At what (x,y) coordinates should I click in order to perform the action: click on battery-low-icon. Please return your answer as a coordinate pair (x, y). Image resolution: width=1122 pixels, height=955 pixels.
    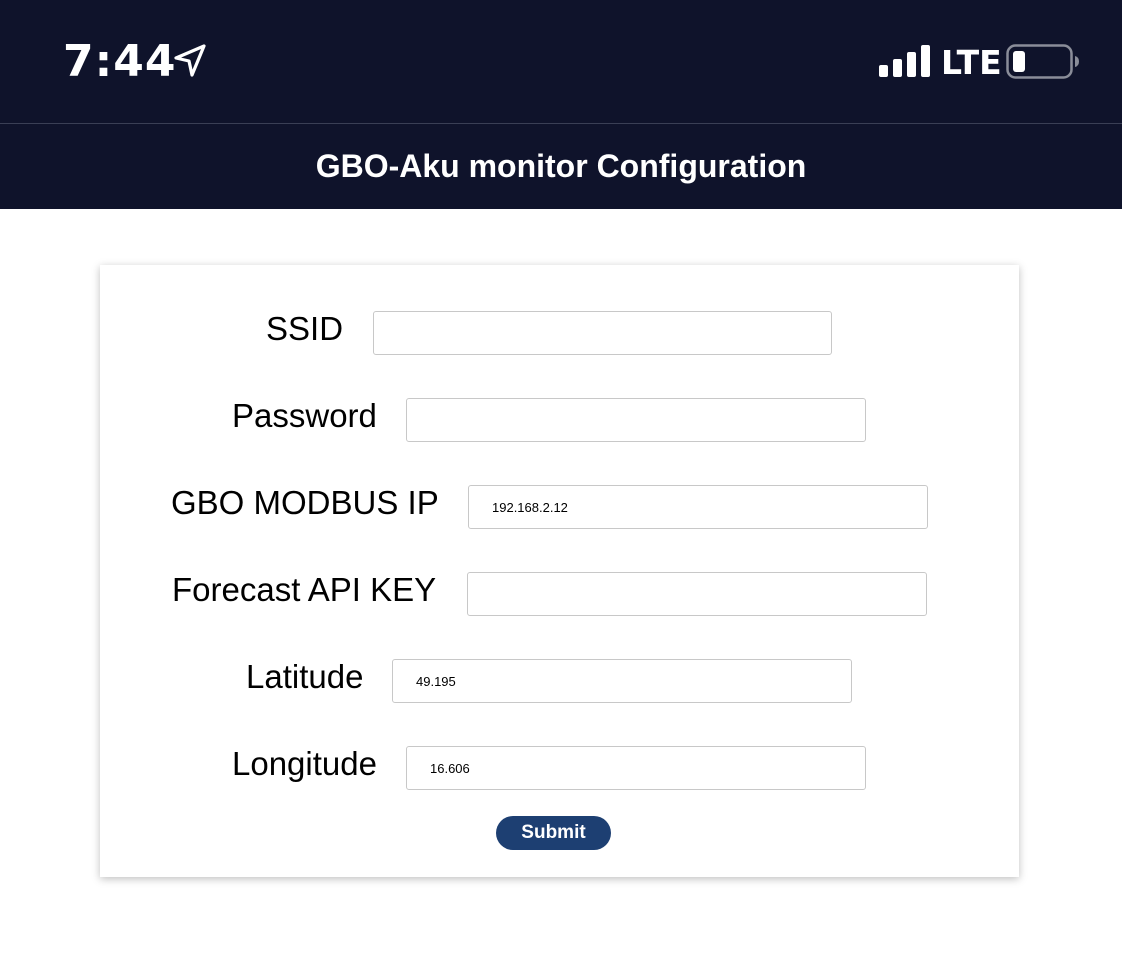
    Looking at the image, I should click on (1042, 61).